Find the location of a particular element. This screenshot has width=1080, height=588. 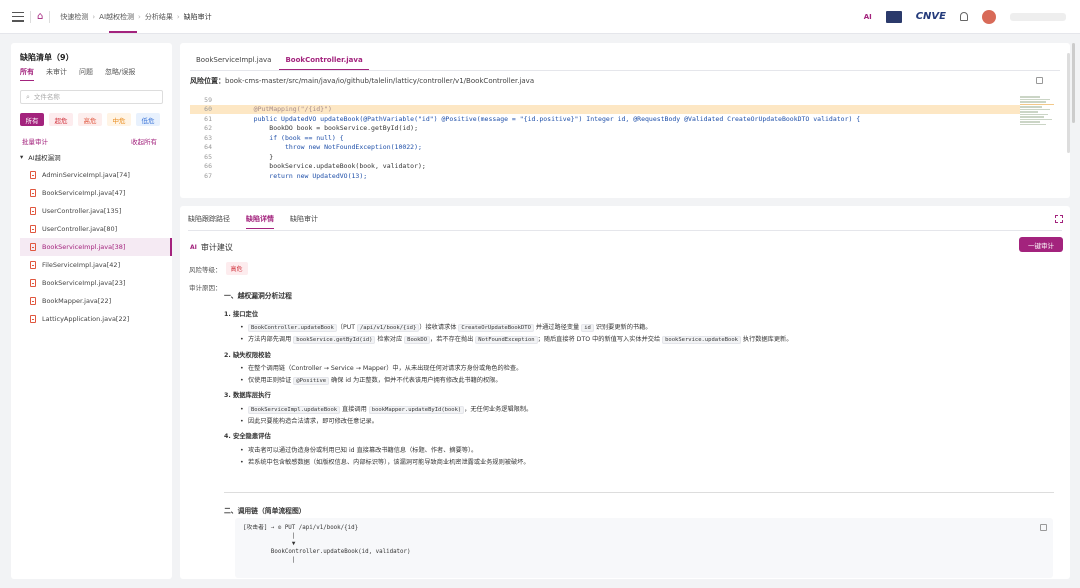

file-item: BookMapper.java[22] is located at coordinates (96, 301).